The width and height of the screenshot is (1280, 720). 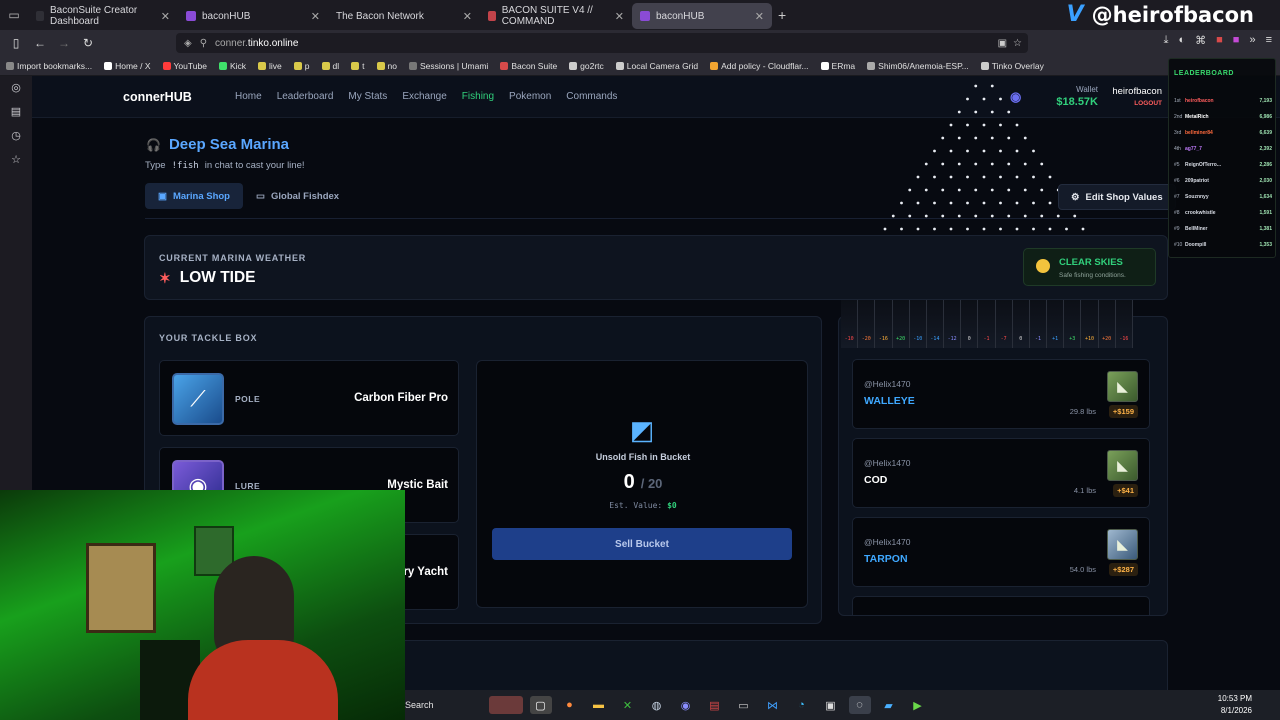 What do you see at coordinates (330, 66) in the screenshot?
I see `bookmark-item: dl` at bounding box center [330, 66].